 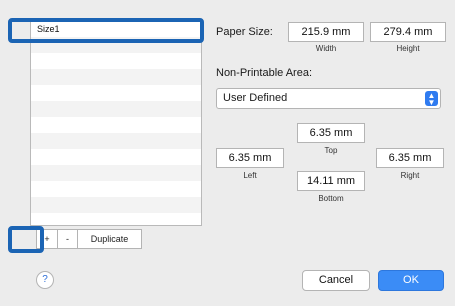 I want to click on non-printable-area-label: Non-Printable Area:, so click(x=264, y=73).